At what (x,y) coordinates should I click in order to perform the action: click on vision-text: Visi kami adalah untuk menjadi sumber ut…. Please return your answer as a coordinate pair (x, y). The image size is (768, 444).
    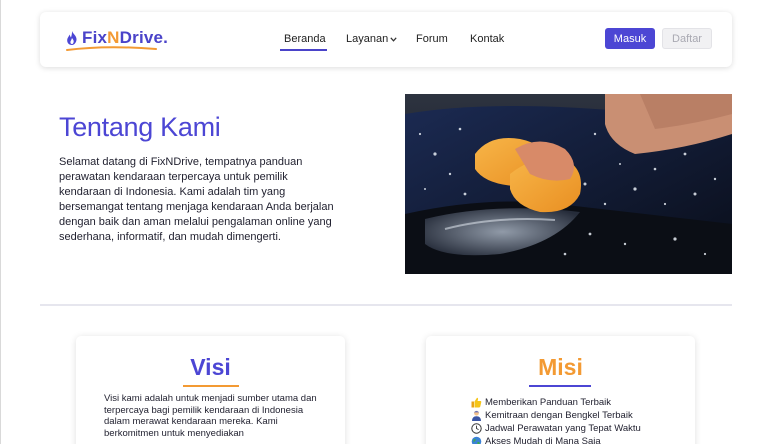
    Looking at the image, I should click on (210, 416).